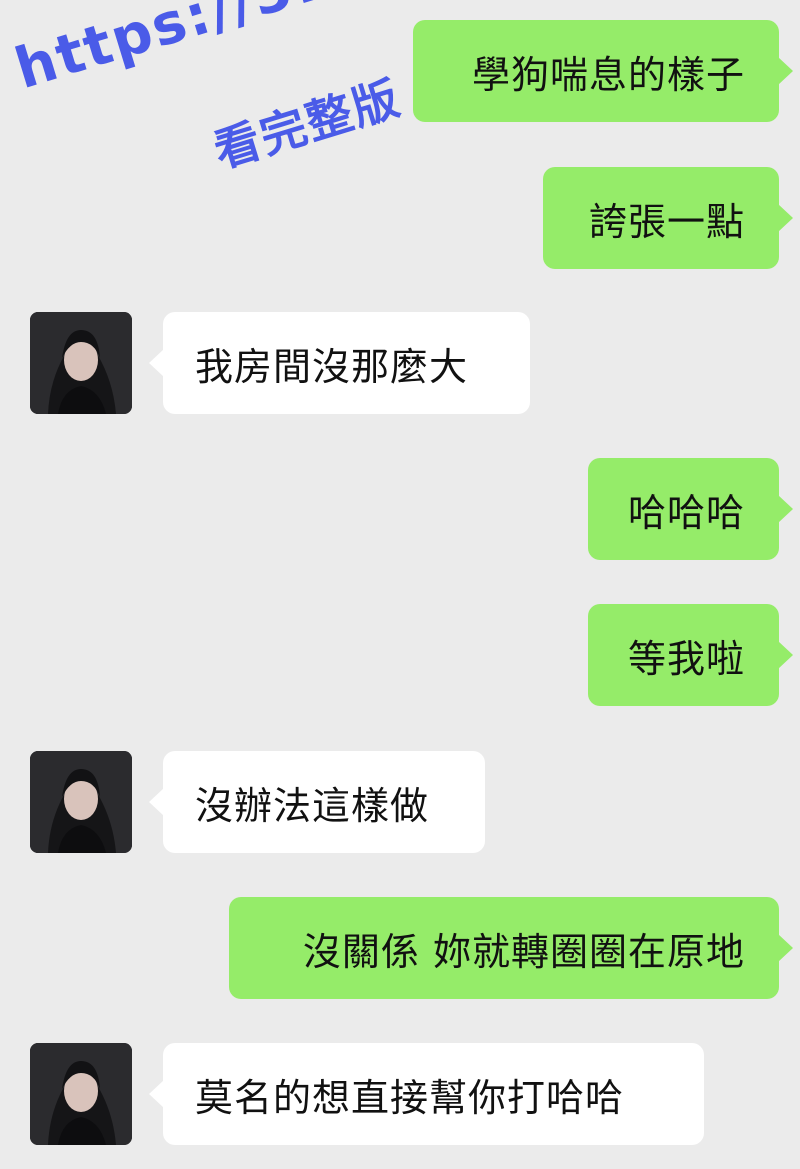 This screenshot has height=1169, width=800. I want to click on message-bubble-outgoing: 沒關係 妳就轉圈圈在原地, so click(511, 948).